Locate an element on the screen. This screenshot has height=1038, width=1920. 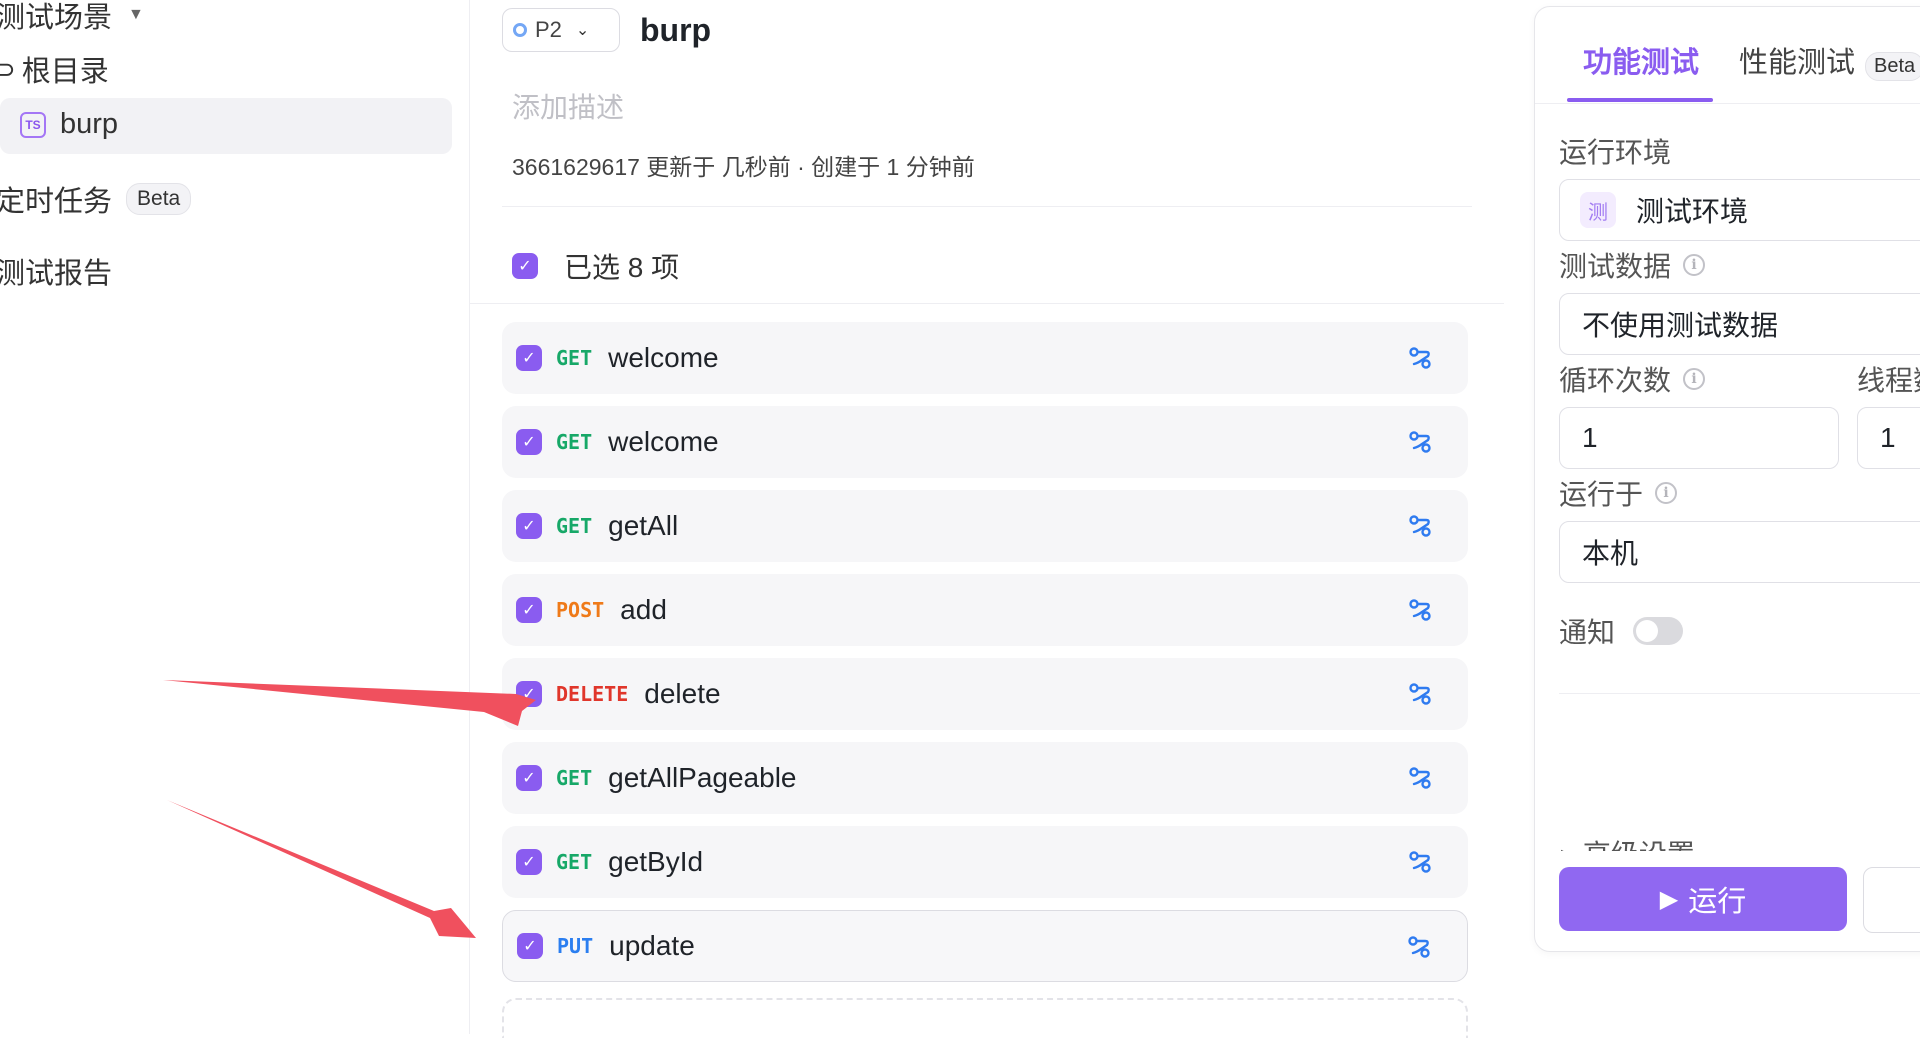
tab-functional-test: 功能测试 is located at coordinates (1641, 60).